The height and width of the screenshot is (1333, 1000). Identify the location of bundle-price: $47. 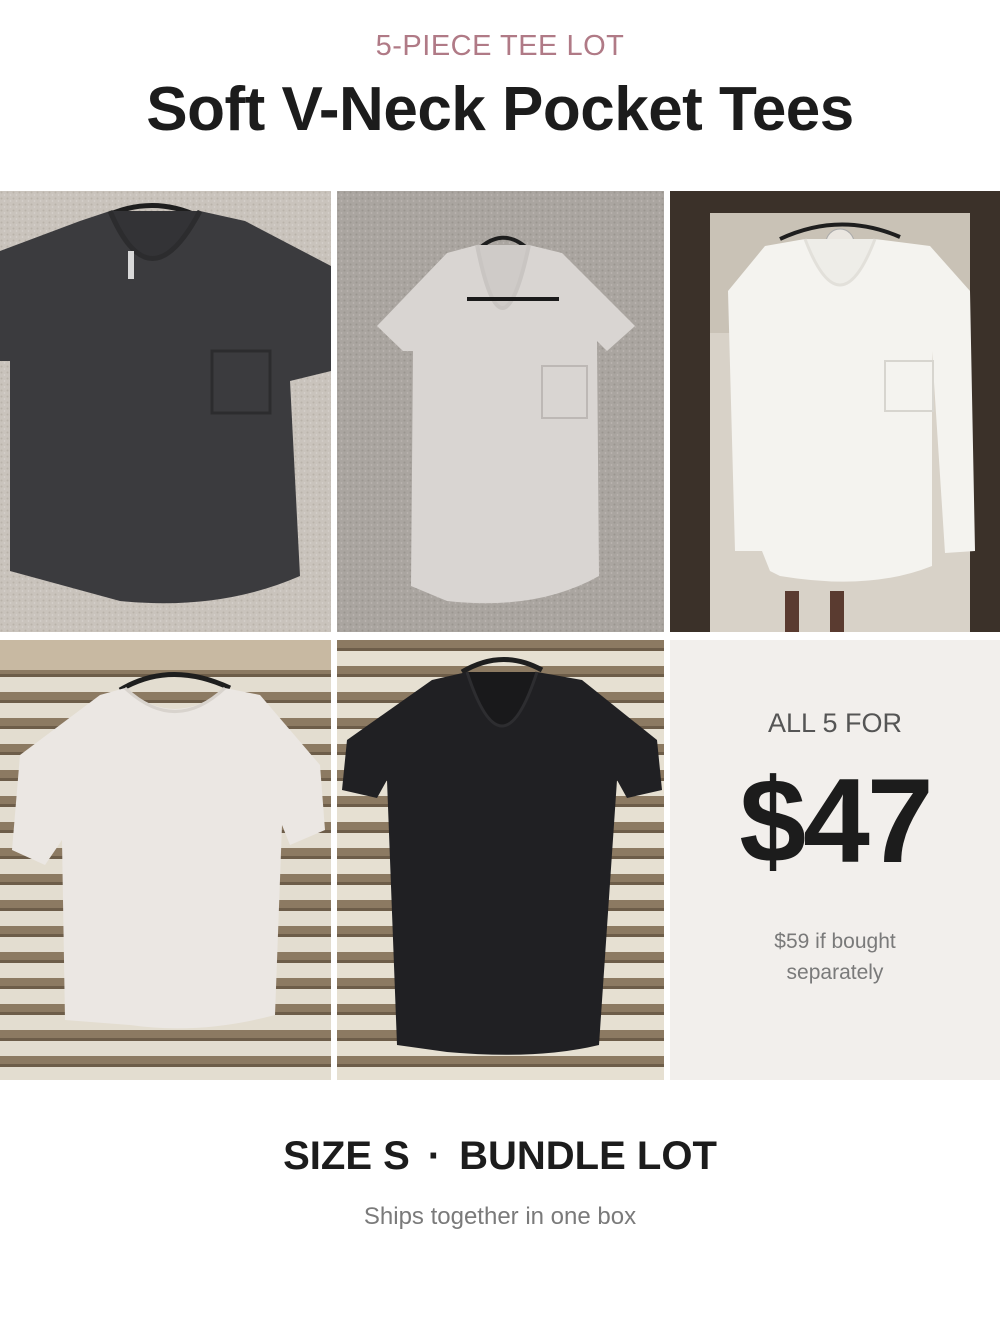
(836, 821).